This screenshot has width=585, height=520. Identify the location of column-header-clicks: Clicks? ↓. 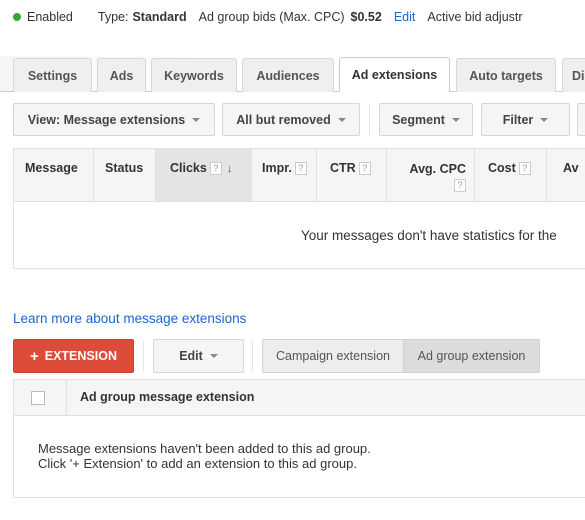
(204, 175).